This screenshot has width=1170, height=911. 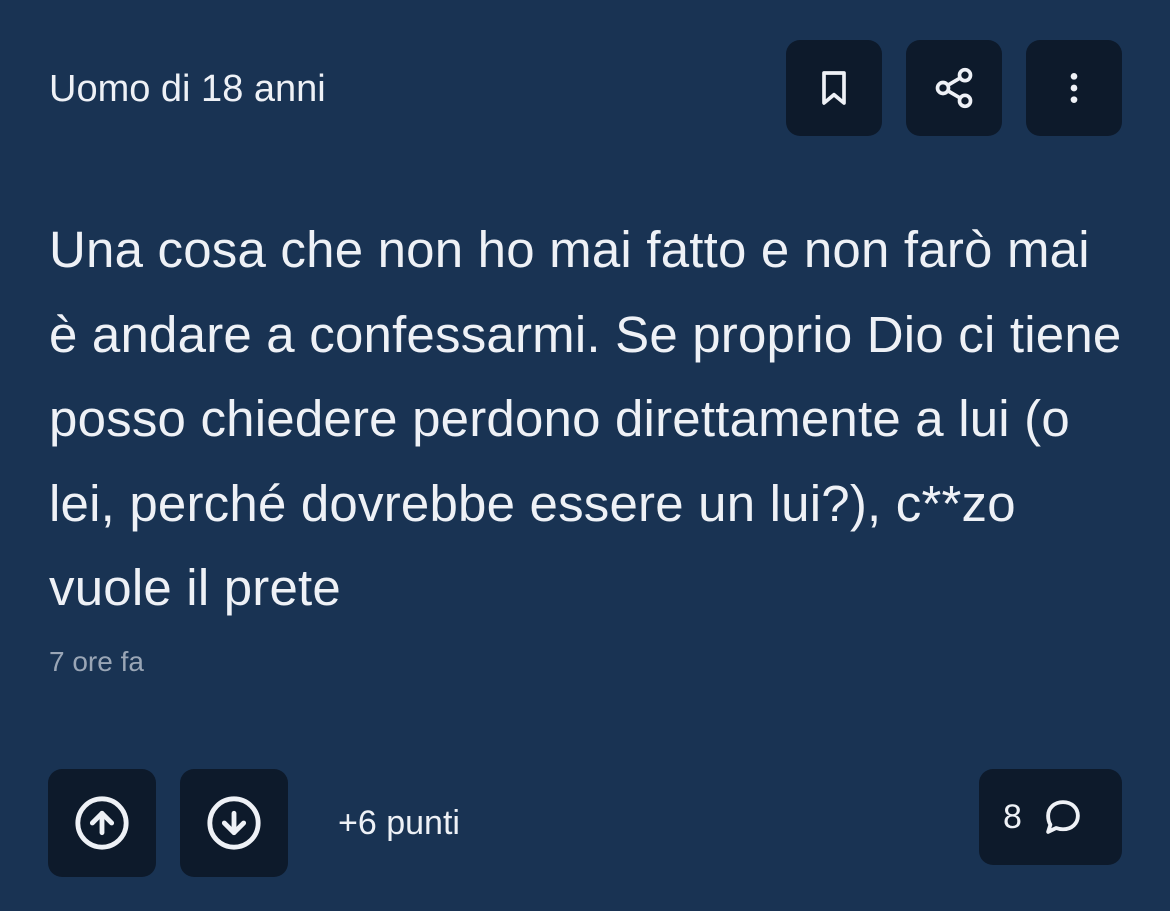 I want to click on arrow-up-circle-icon, so click(x=102, y=823).